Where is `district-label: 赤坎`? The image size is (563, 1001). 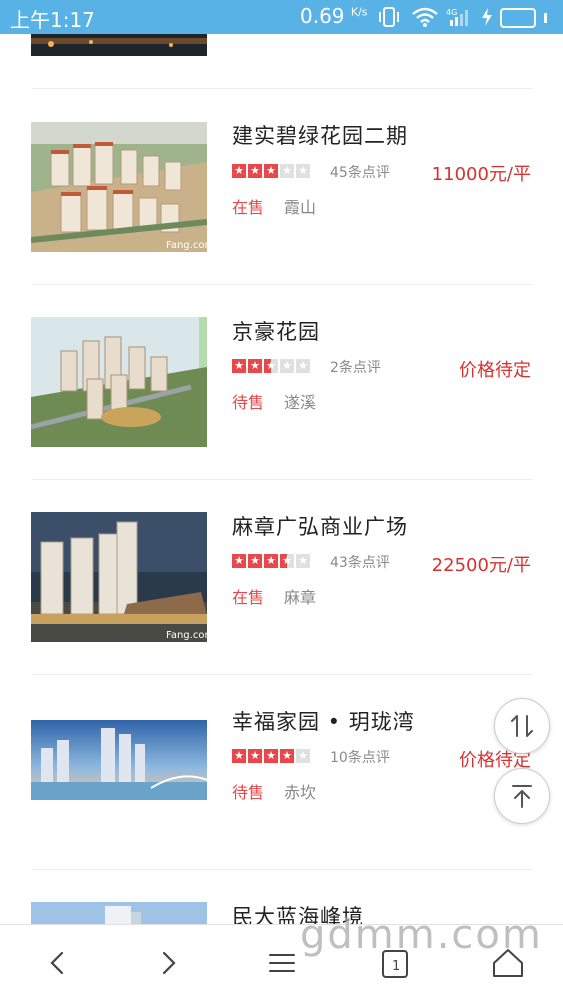
district-label: 赤坎 is located at coordinates (300, 792).